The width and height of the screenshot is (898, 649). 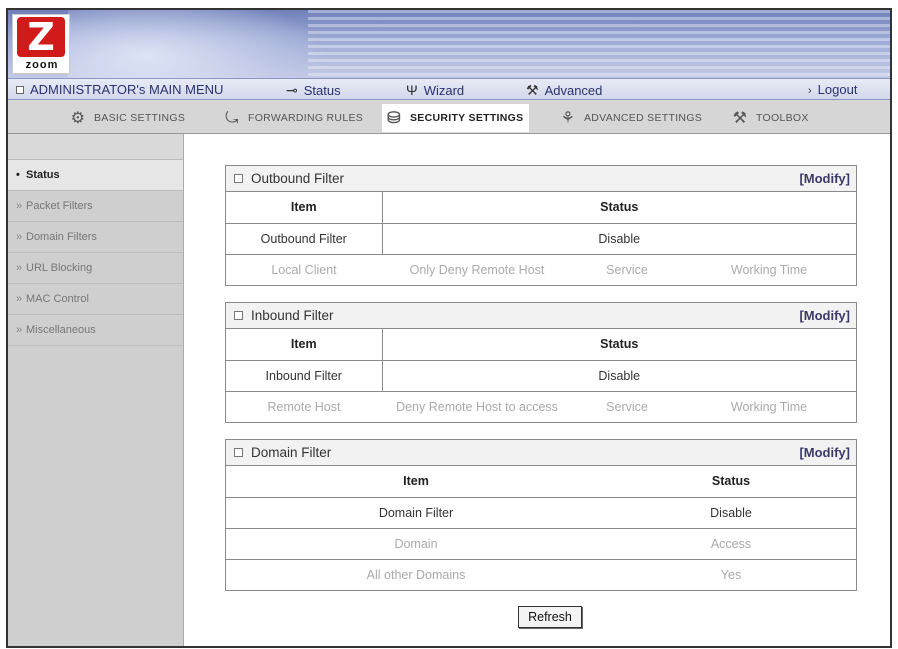 I want to click on zoom-logo-text: zoom, so click(x=42, y=65).